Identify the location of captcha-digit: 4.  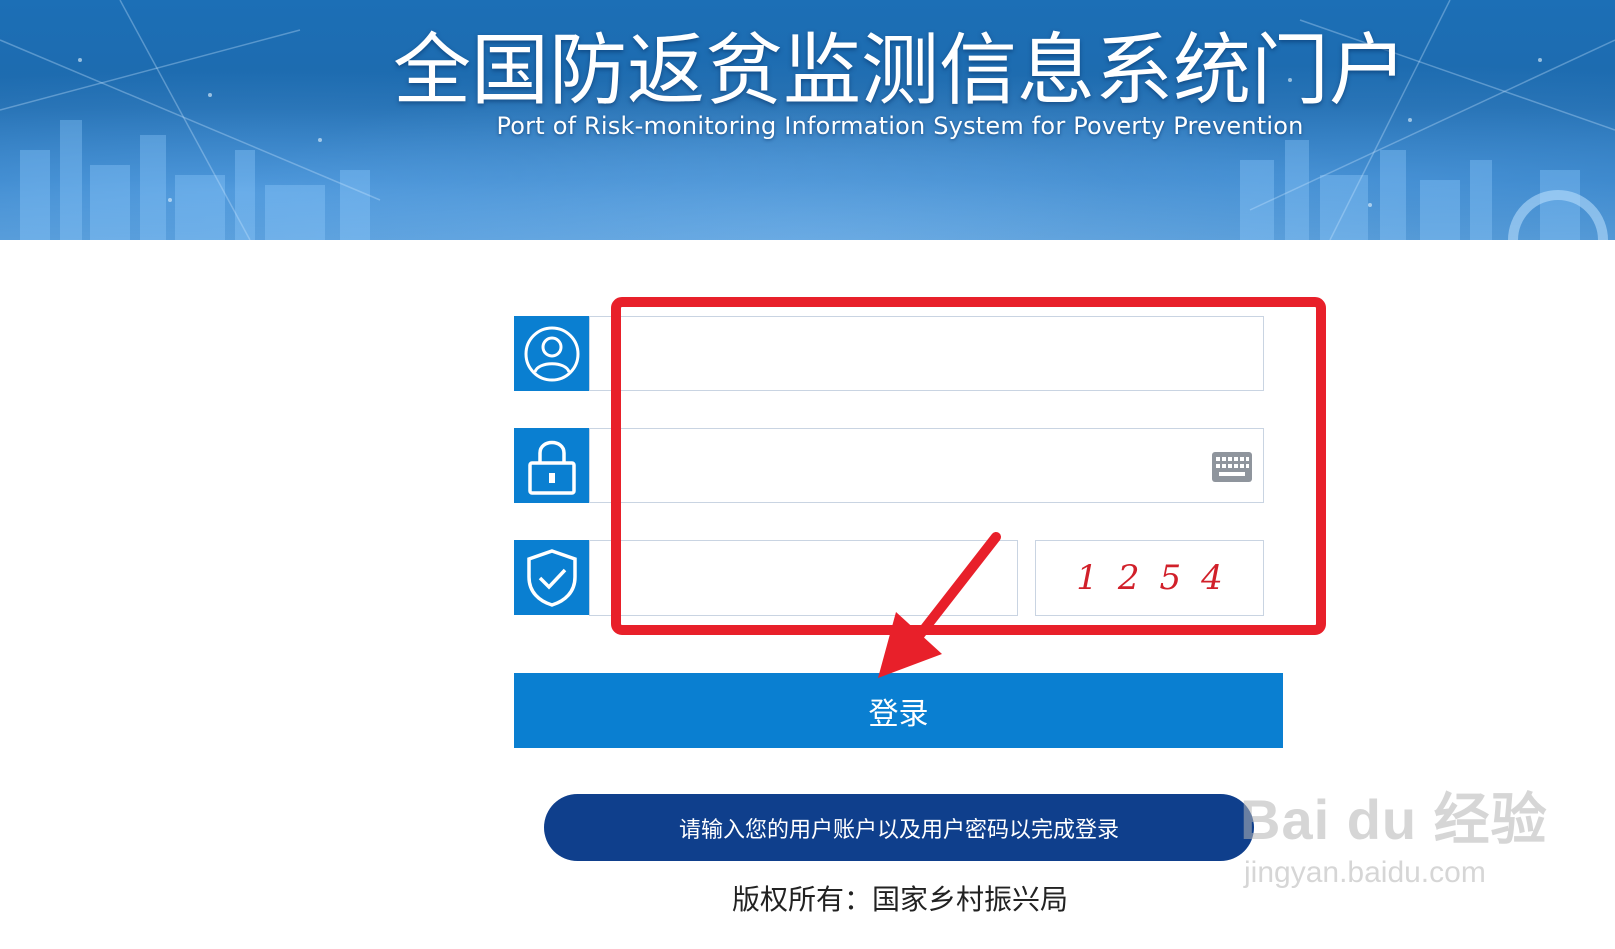
(1212, 578).